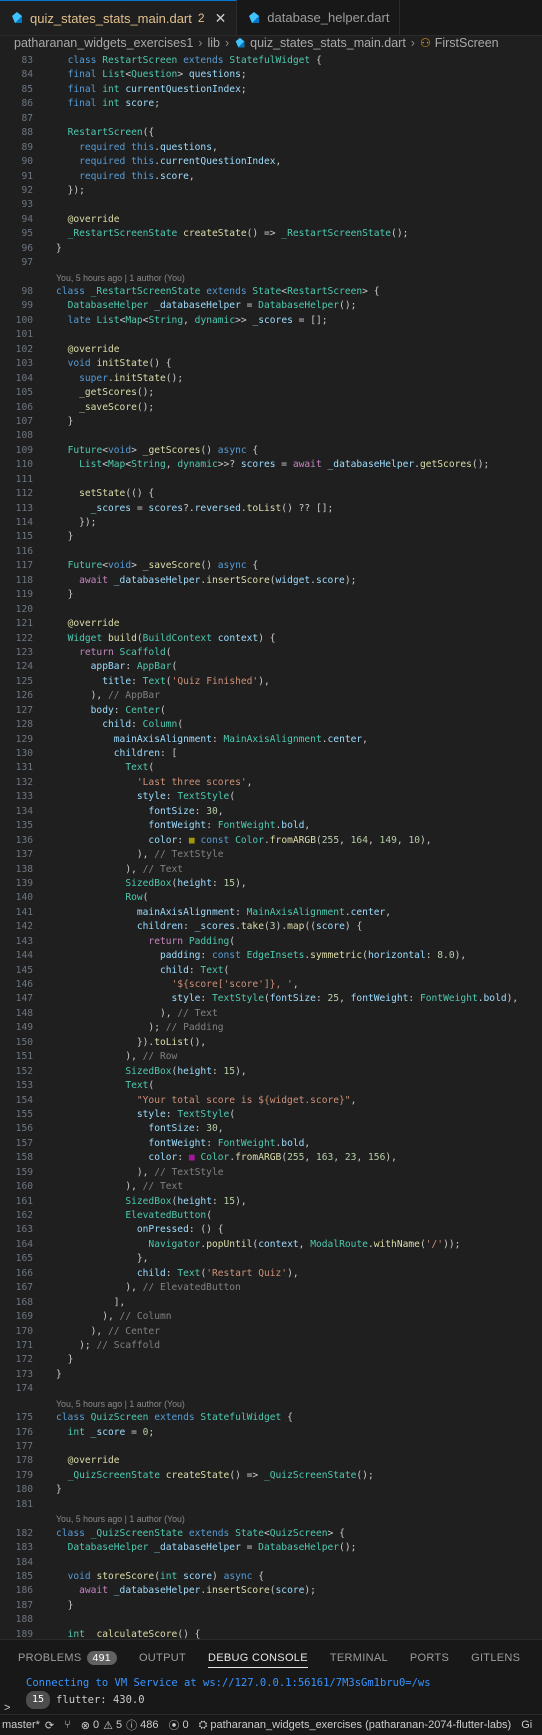 The width and height of the screenshot is (542, 1735). What do you see at coordinates (271, 335) in the screenshot?
I see `code-line: 101` at bounding box center [271, 335].